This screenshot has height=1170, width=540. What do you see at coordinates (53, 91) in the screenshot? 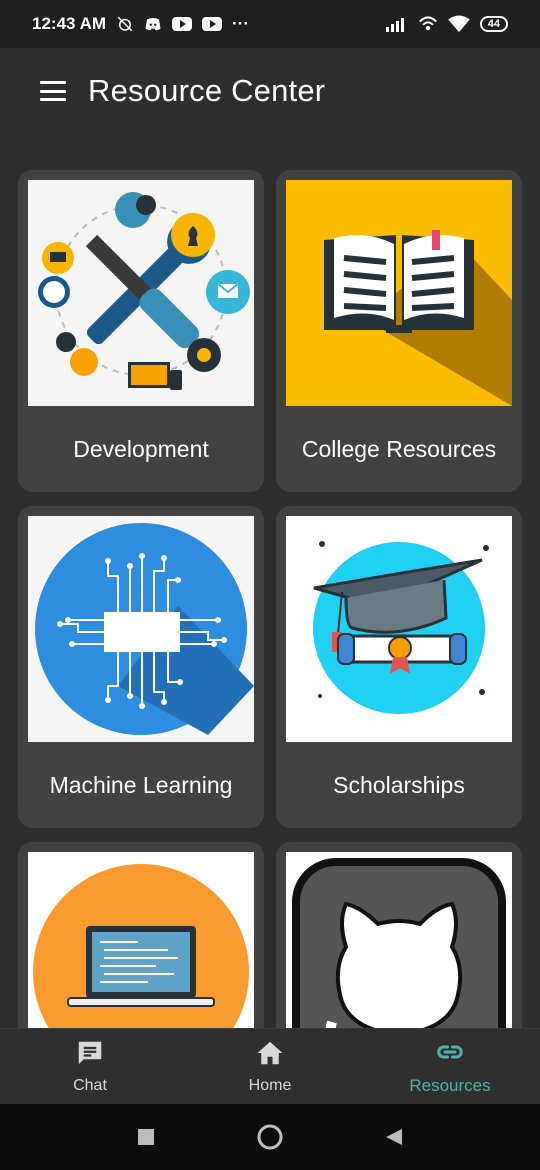
I see `hamburger-menu-icon` at bounding box center [53, 91].